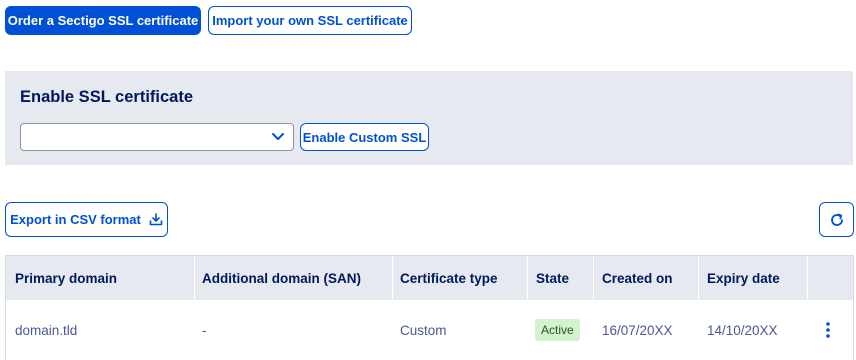 This screenshot has width=856, height=360. What do you see at coordinates (423, 330) in the screenshot?
I see `cell-certificate-type: Custom` at bounding box center [423, 330].